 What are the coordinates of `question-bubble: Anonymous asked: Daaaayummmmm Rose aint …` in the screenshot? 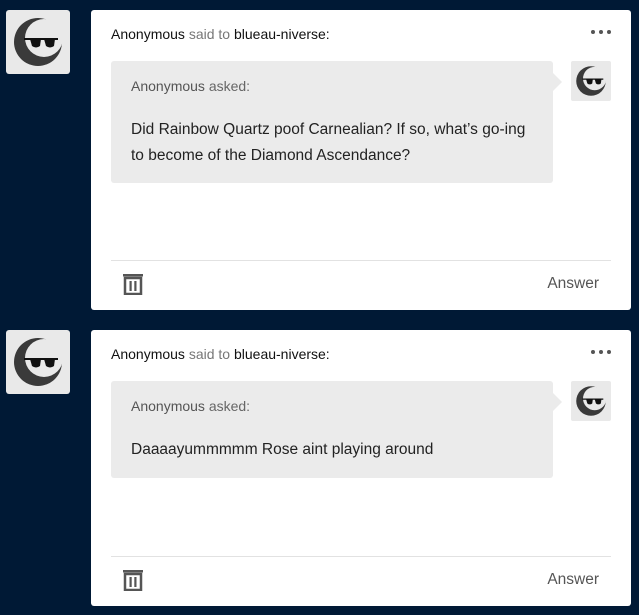 It's located at (336, 429).